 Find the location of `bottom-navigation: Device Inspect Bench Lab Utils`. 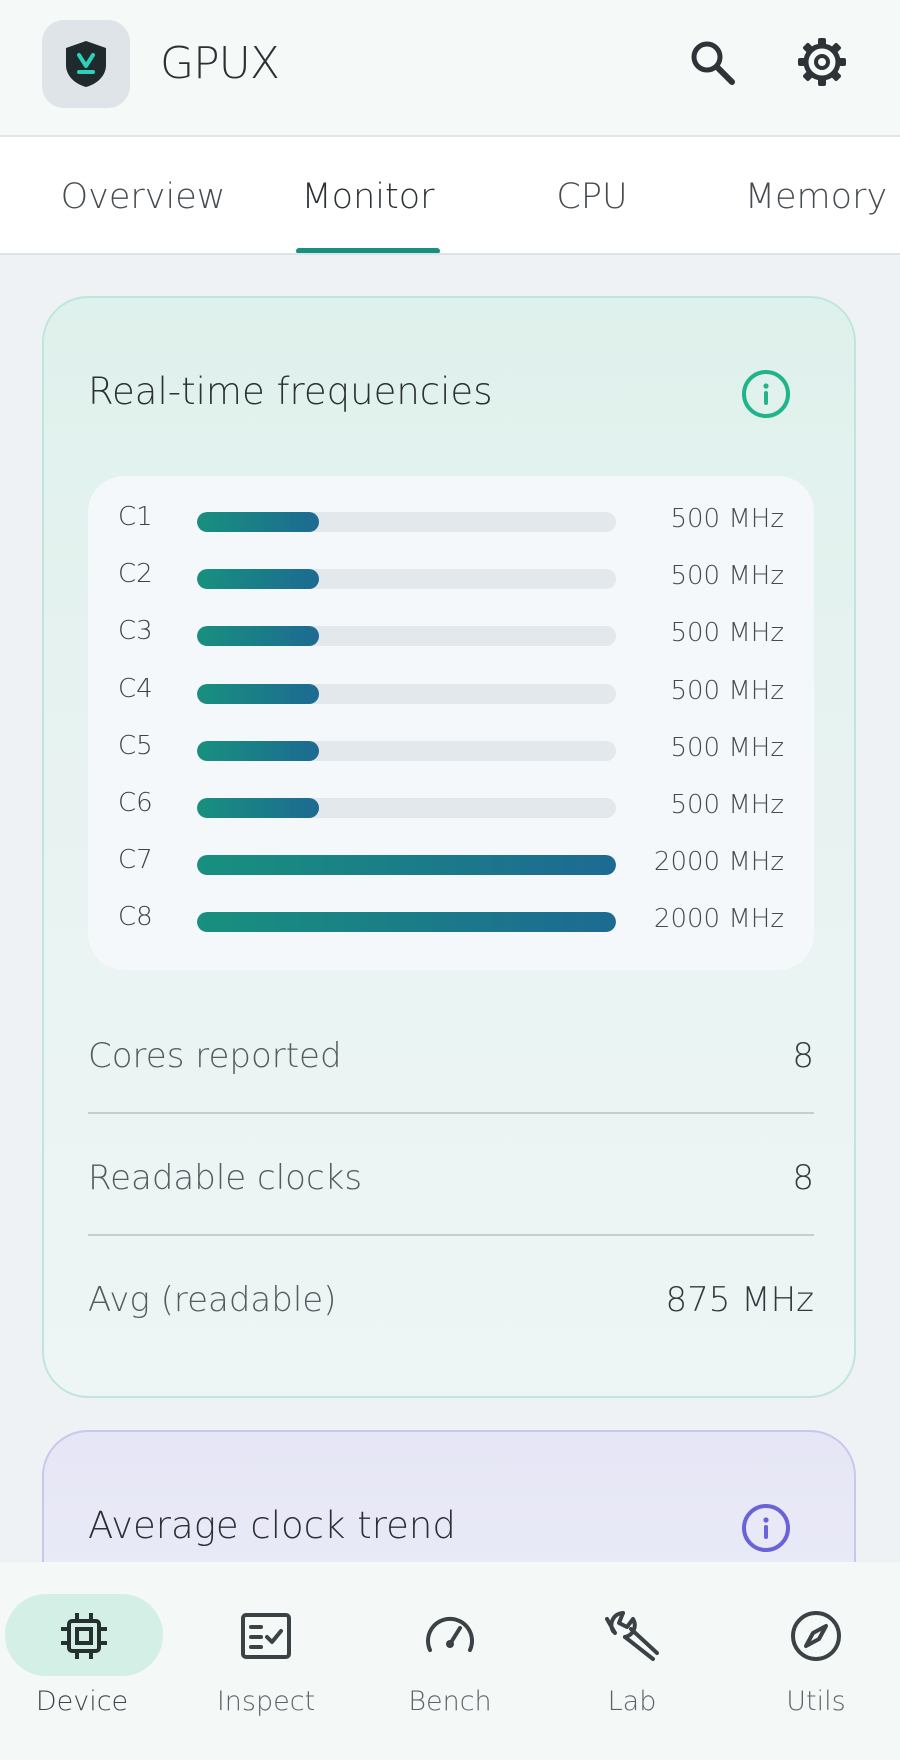

bottom-navigation: Device Inspect Bench Lab Utils is located at coordinates (450, 1661).